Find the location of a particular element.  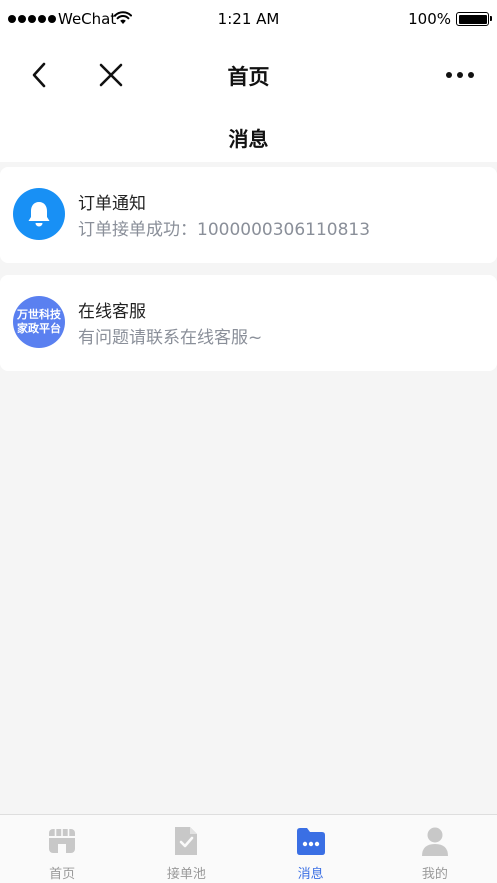

document-check-icon is located at coordinates (186, 841).